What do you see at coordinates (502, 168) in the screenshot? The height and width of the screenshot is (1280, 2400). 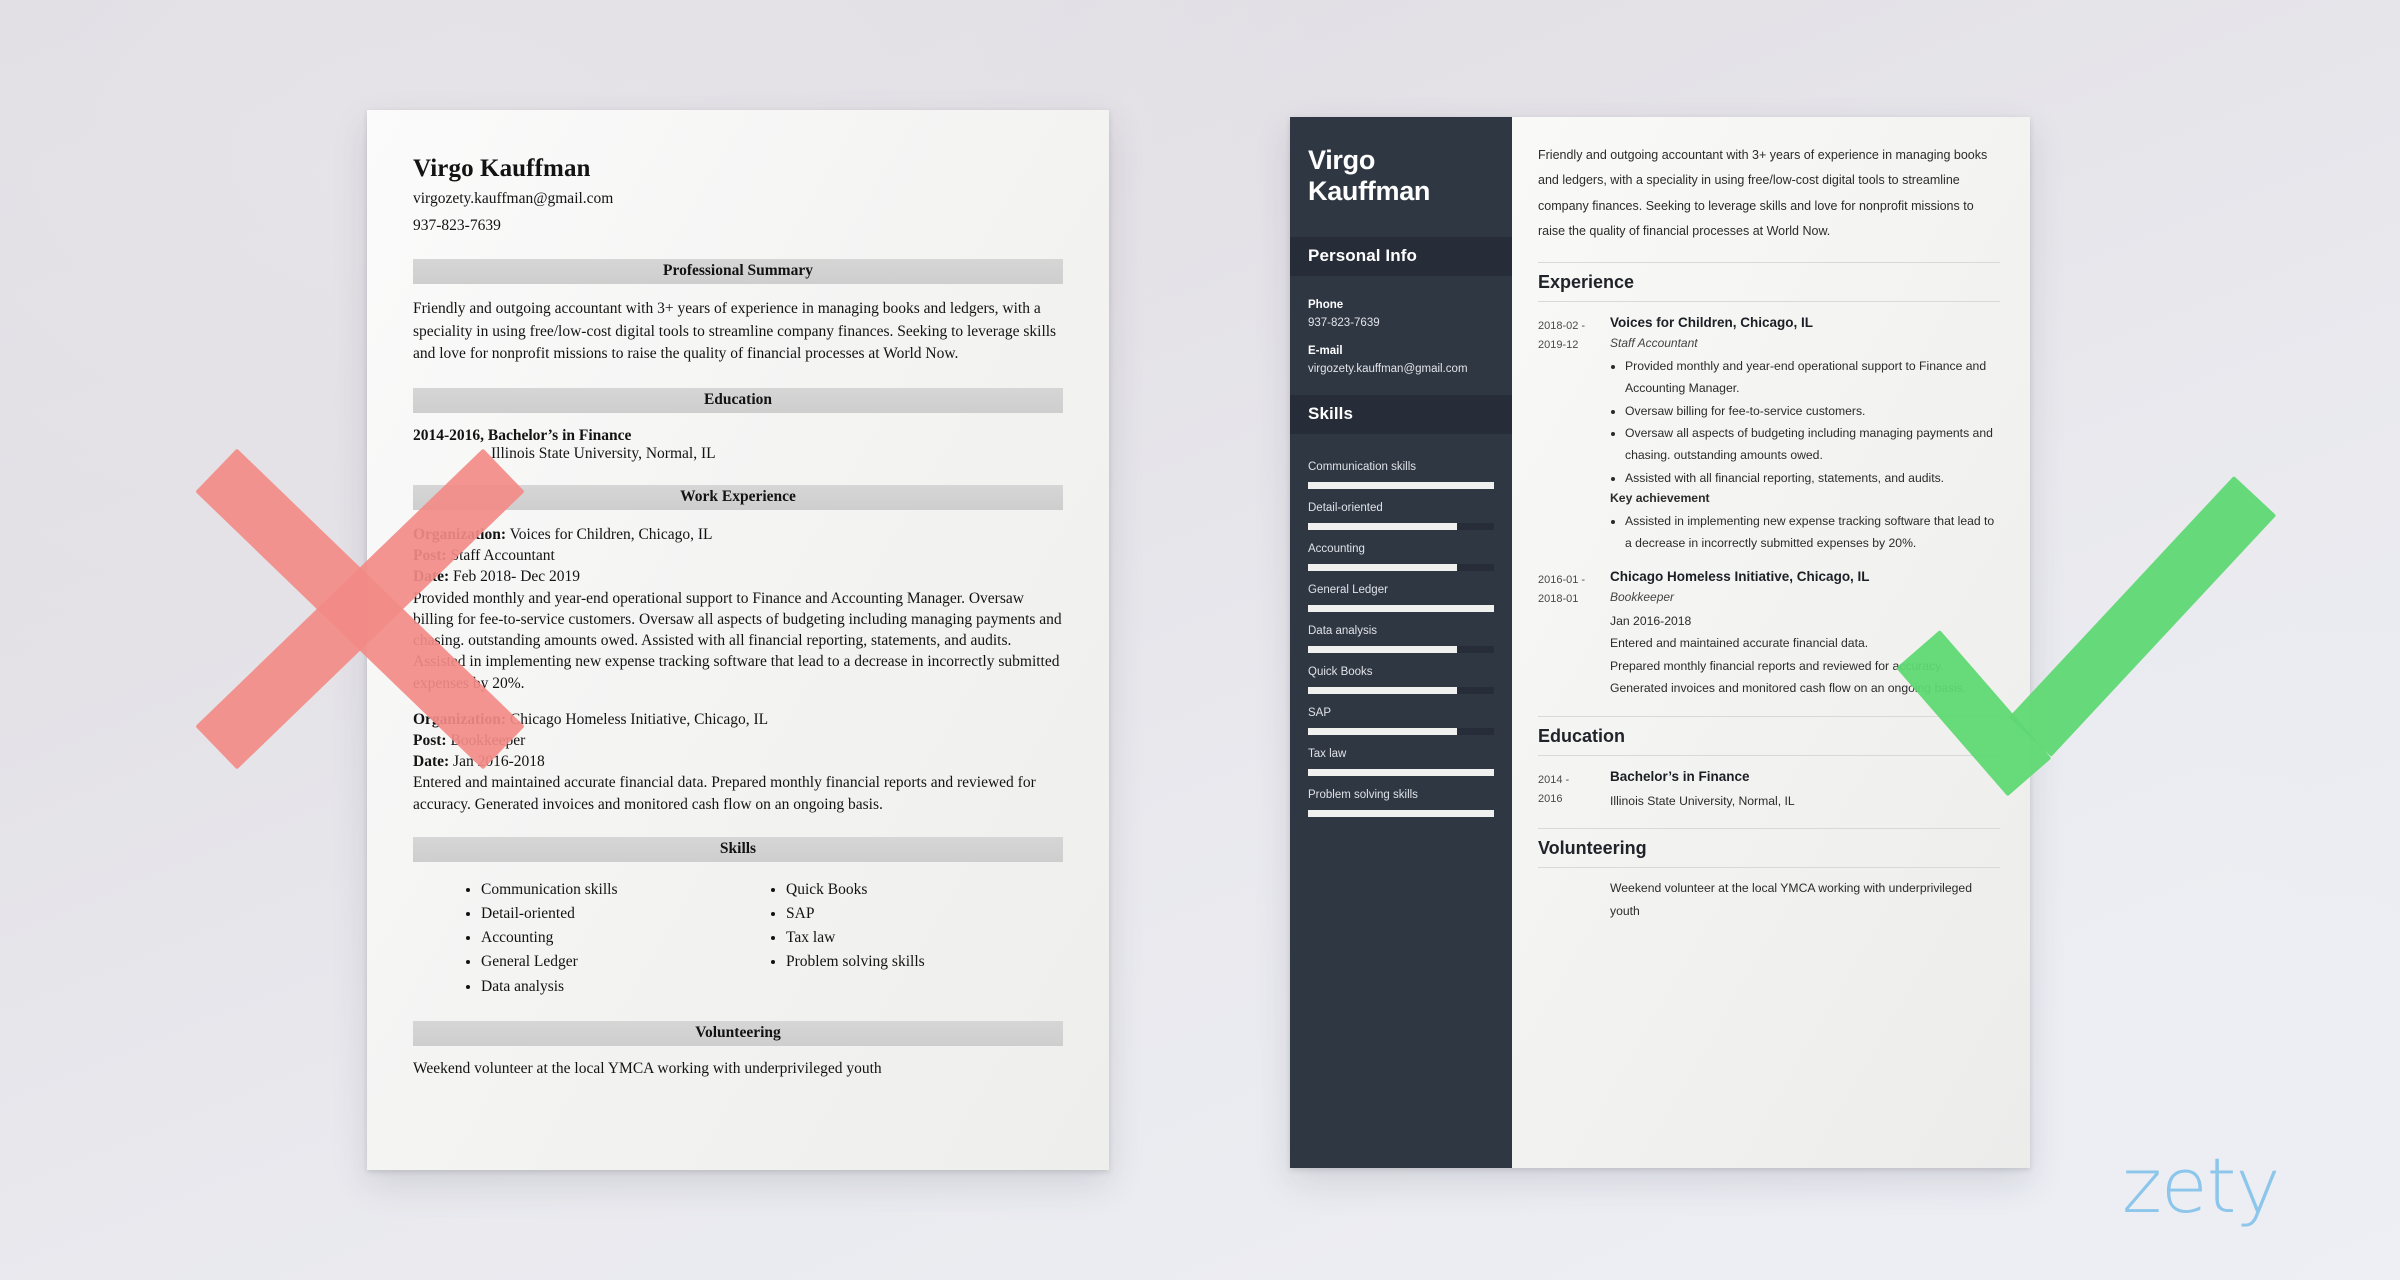 I see `bad-resume-name: Virgo Kauffman` at bounding box center [502, 168].